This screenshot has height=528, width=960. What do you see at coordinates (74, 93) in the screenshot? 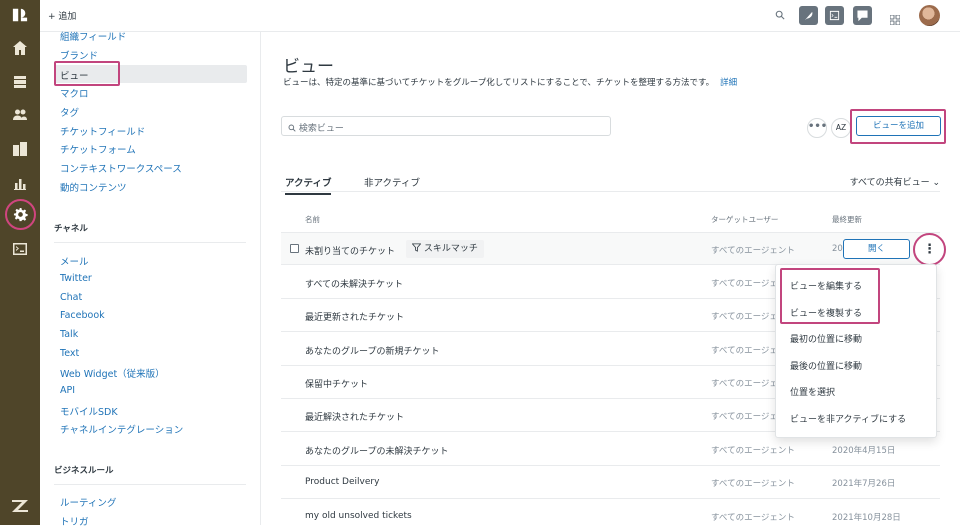
I see `sidenav-item-macros: マクロ` at bounding box center [74, 93].